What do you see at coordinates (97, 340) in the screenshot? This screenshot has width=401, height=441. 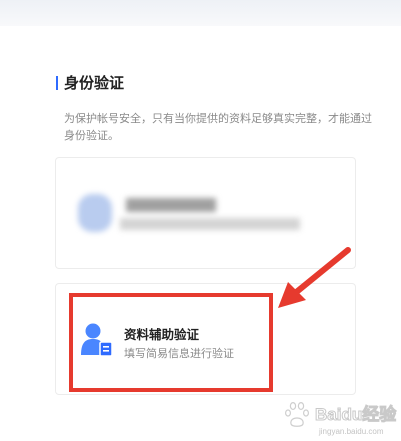 I see `user-card-icon` at bounding box center [97, 340].